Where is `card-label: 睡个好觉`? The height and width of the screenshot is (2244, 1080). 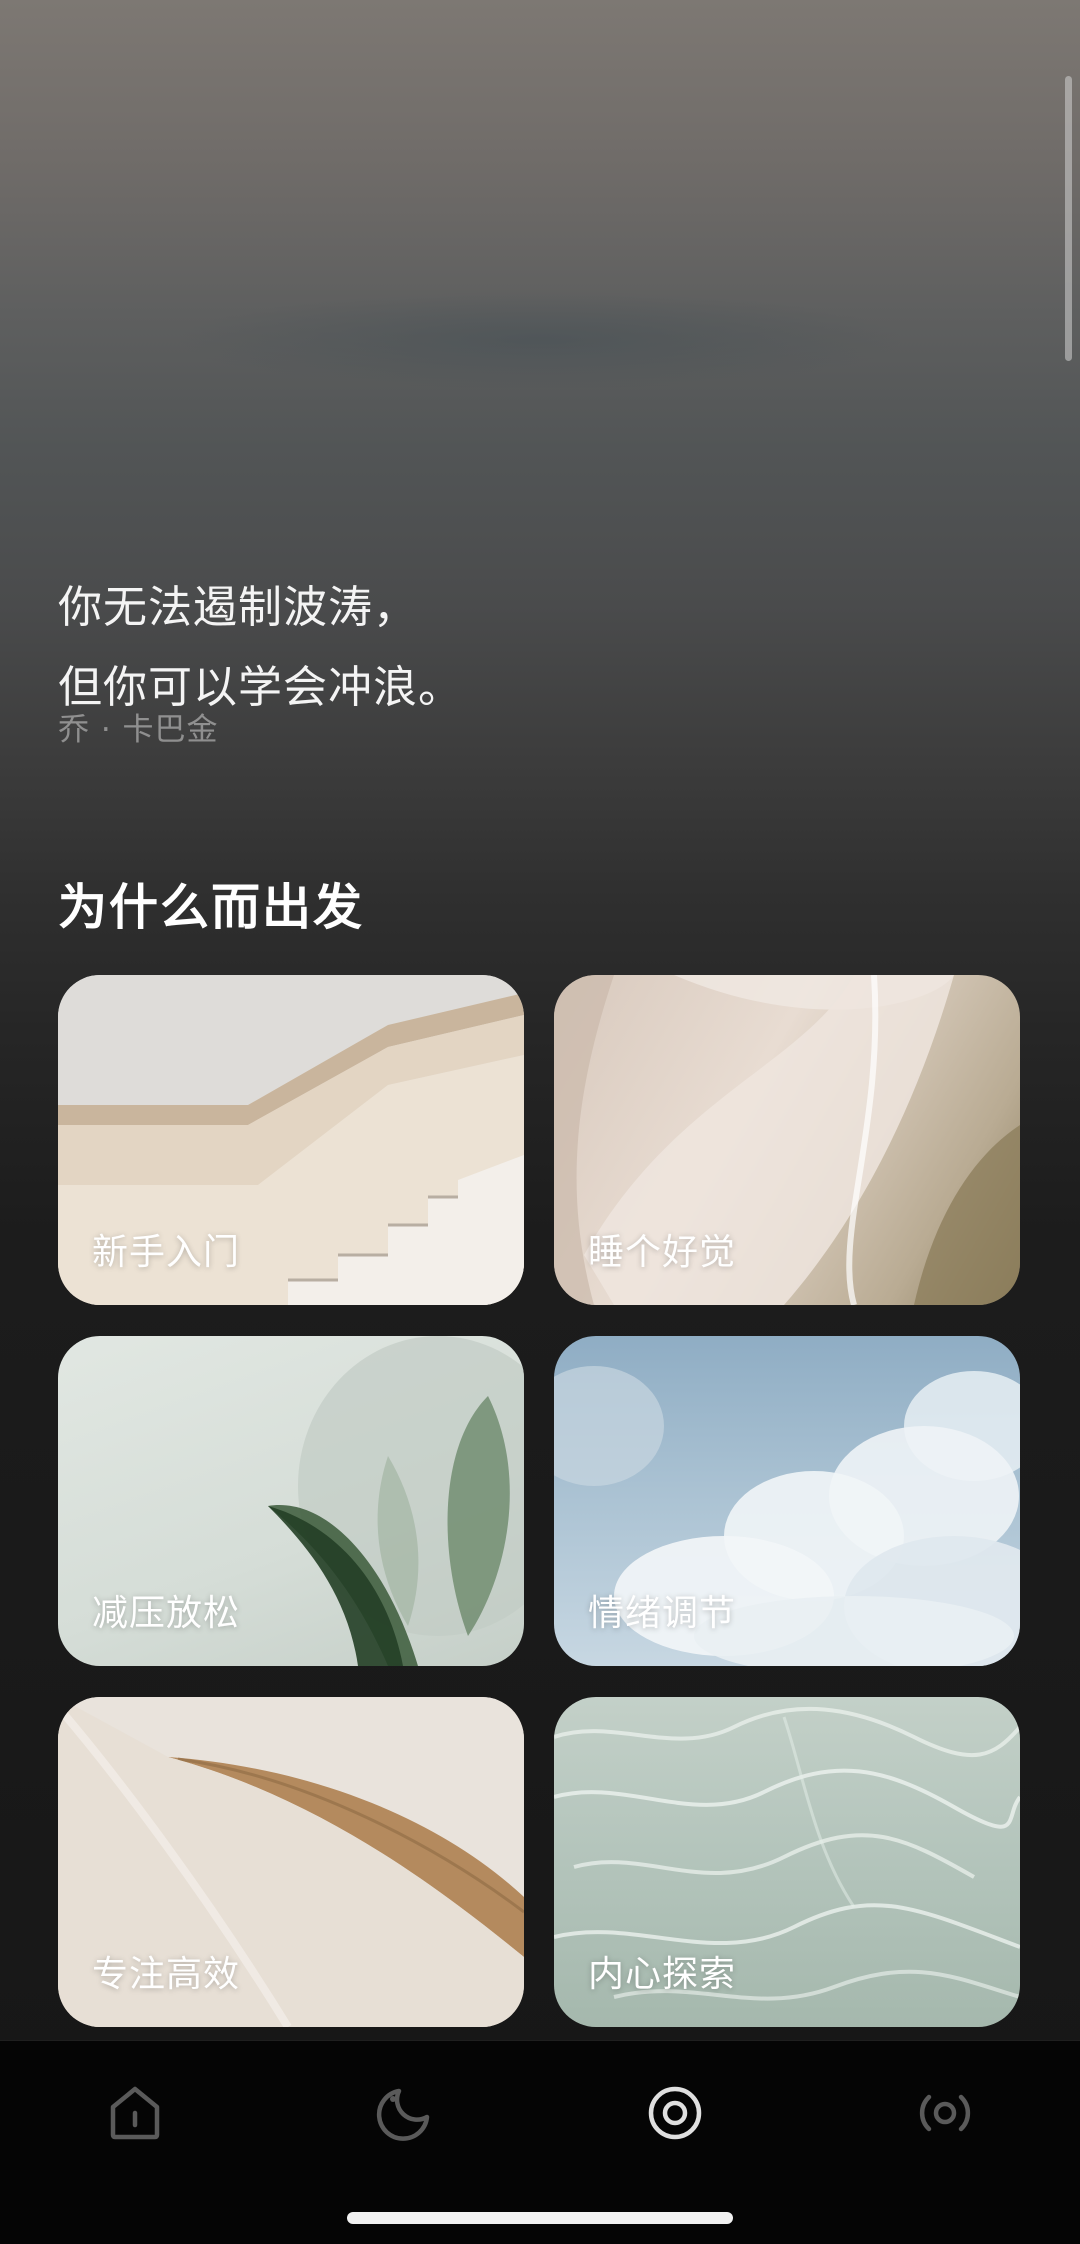 card-label: 睡个好觉 is located at coordinates (662, 1252).